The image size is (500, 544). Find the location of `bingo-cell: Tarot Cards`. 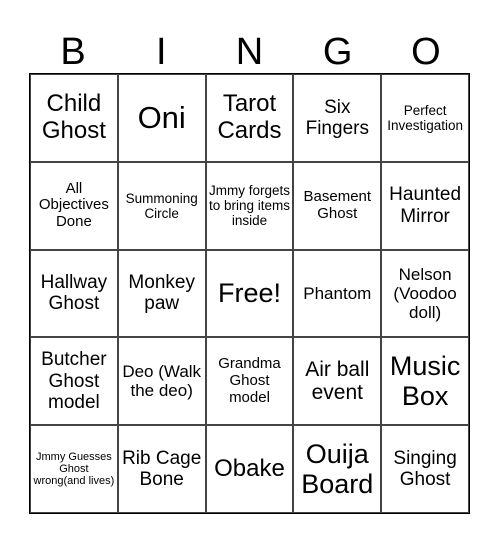

bingo-cell: Tarot Cards is located at coordinates (249, 118).